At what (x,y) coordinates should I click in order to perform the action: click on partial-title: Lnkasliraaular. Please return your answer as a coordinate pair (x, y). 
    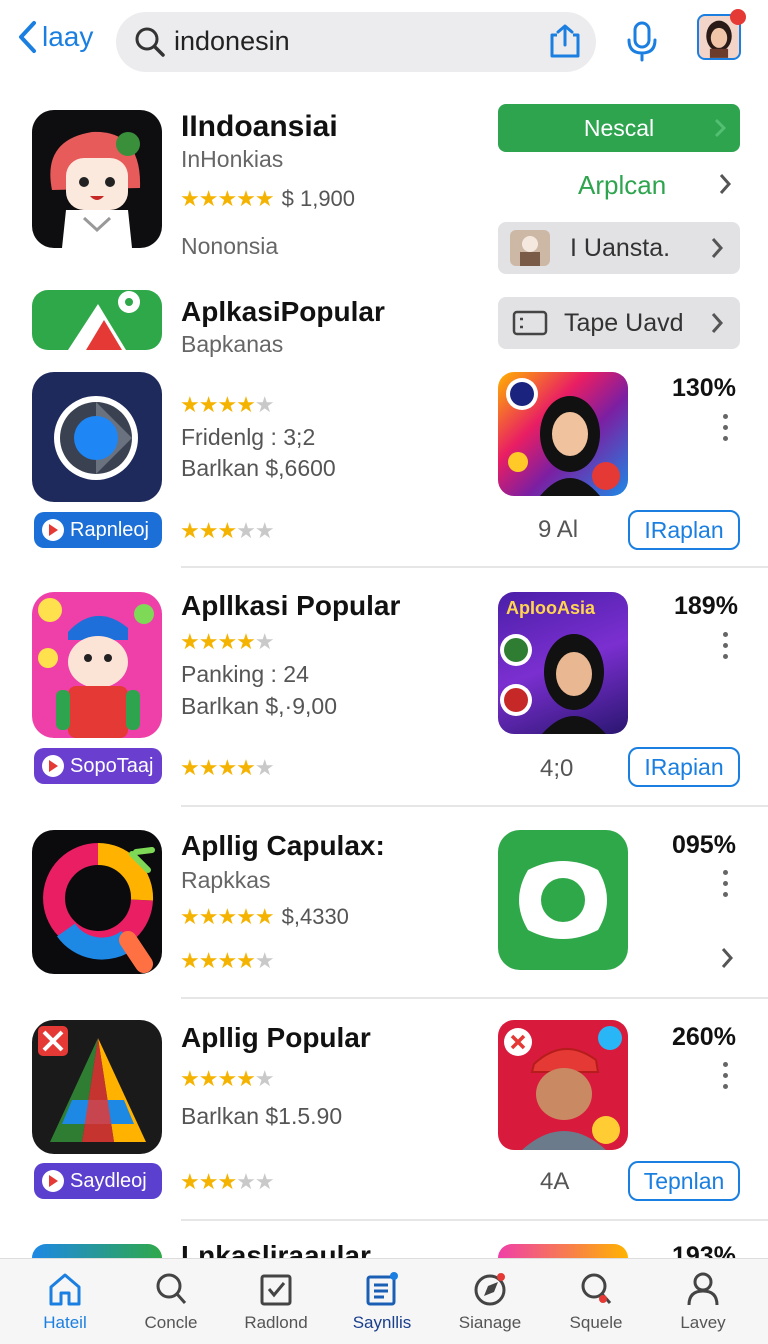
    Looking at the image, I should click on (276, 1249).